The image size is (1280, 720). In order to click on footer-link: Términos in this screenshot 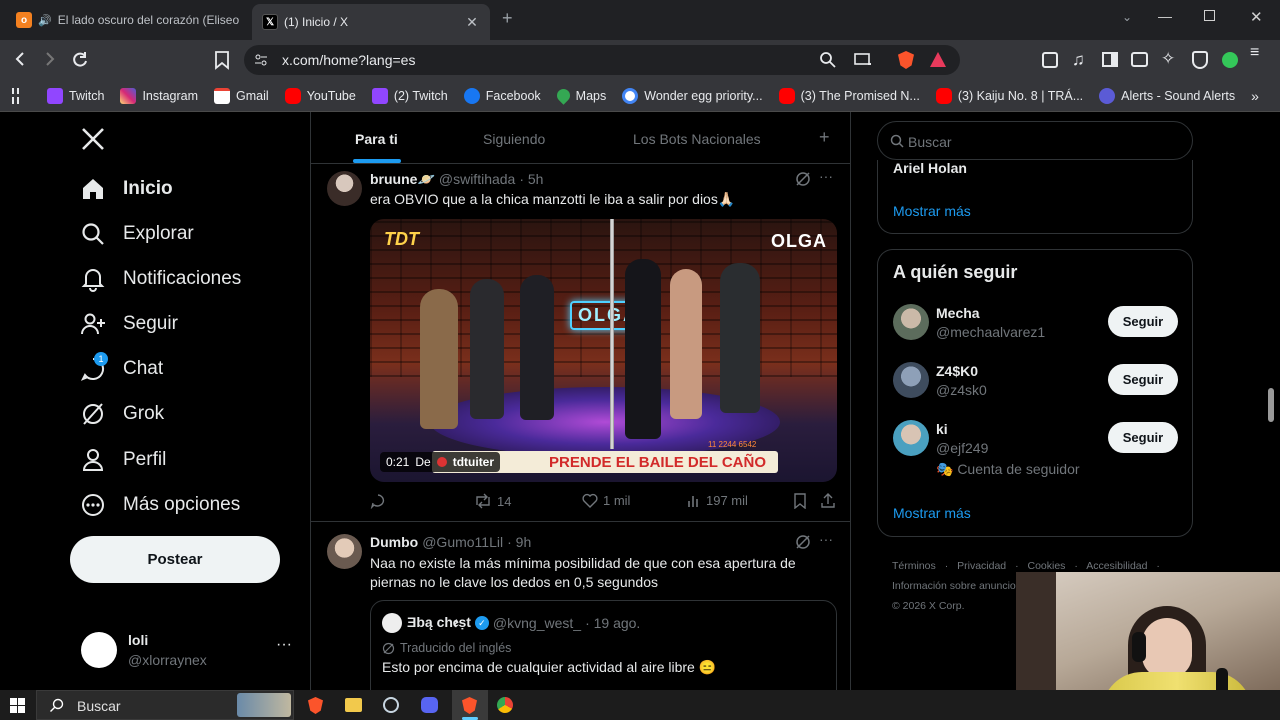, I will do `click(914, 566)`.